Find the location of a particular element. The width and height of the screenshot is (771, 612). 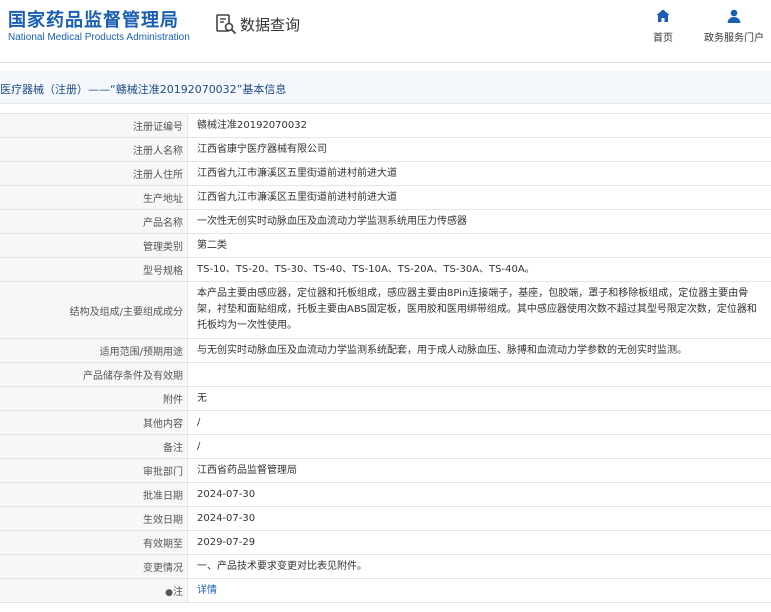

table-row: 批准日期 2024-07-30 is located at coordinates (385, 494).